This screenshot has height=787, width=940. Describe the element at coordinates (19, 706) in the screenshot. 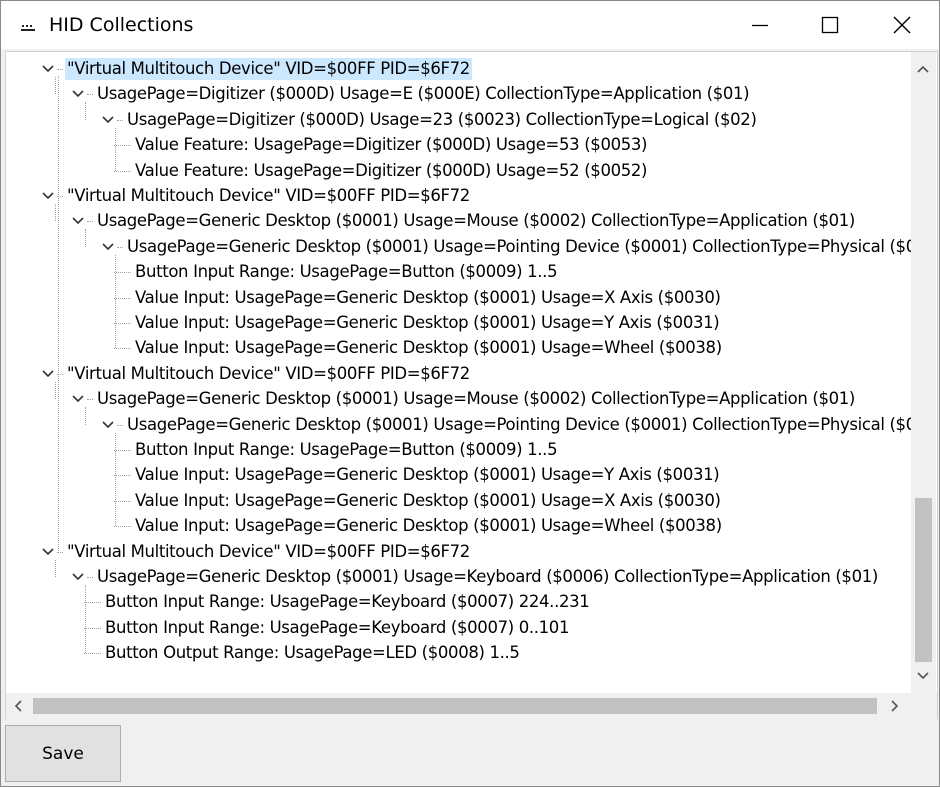

I see `scroll-left-icon` at that location.